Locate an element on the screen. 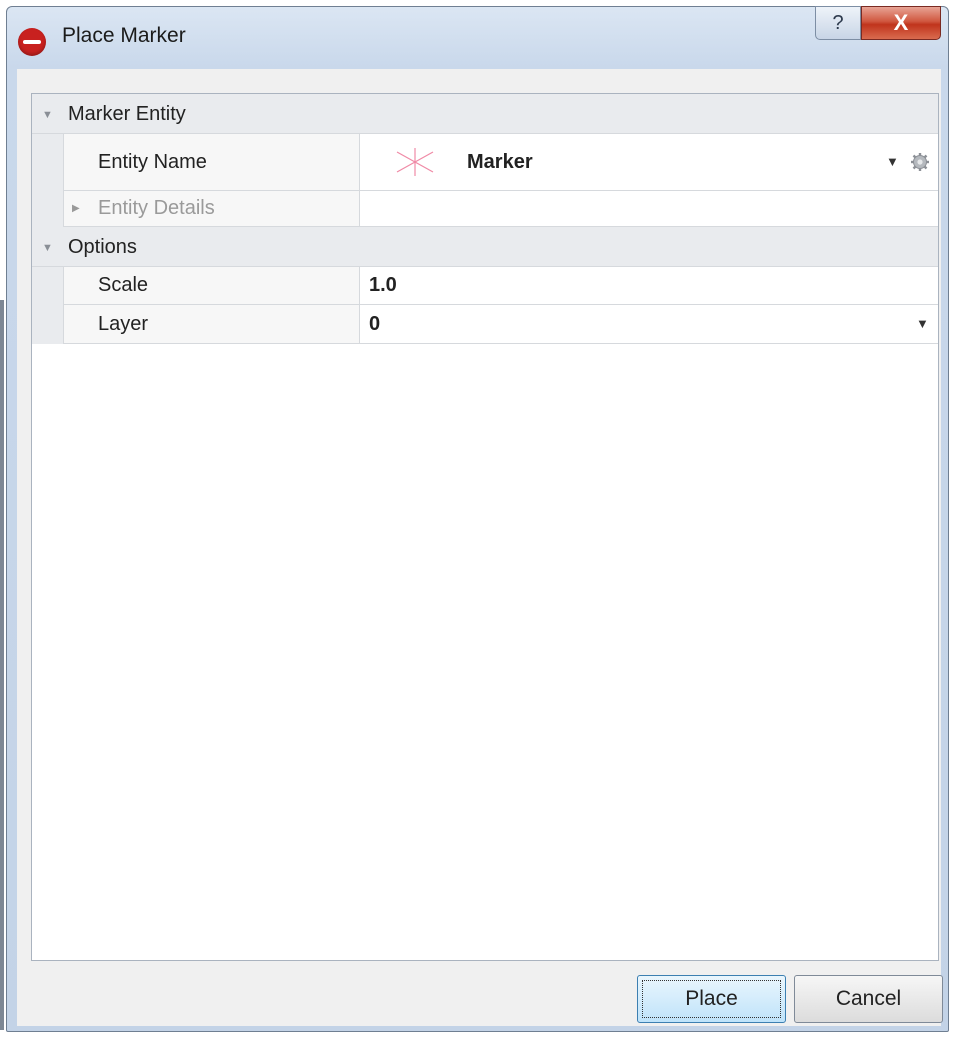 The width and height of the screenshot is (955, 1038). cancel-button: Cancel is located at coordinates (868, 999).